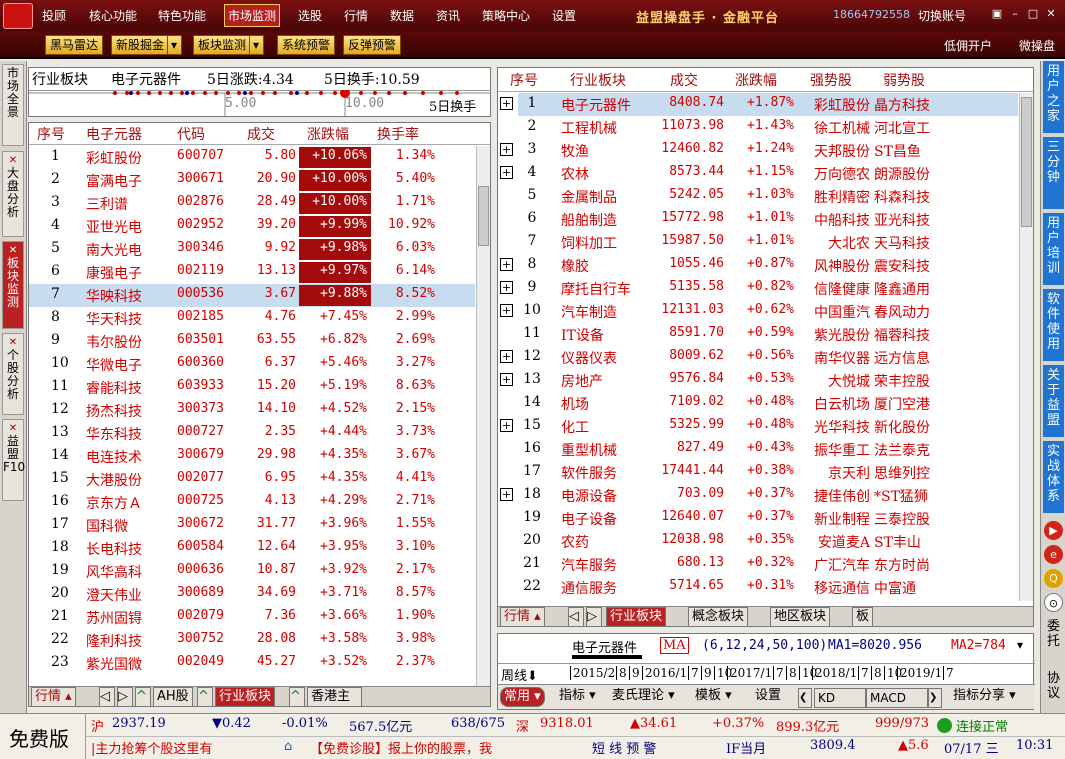  I want to click on table-row: 5 南大光电 300346 9.92 +9.98% 6.03%, so click(252, 249).